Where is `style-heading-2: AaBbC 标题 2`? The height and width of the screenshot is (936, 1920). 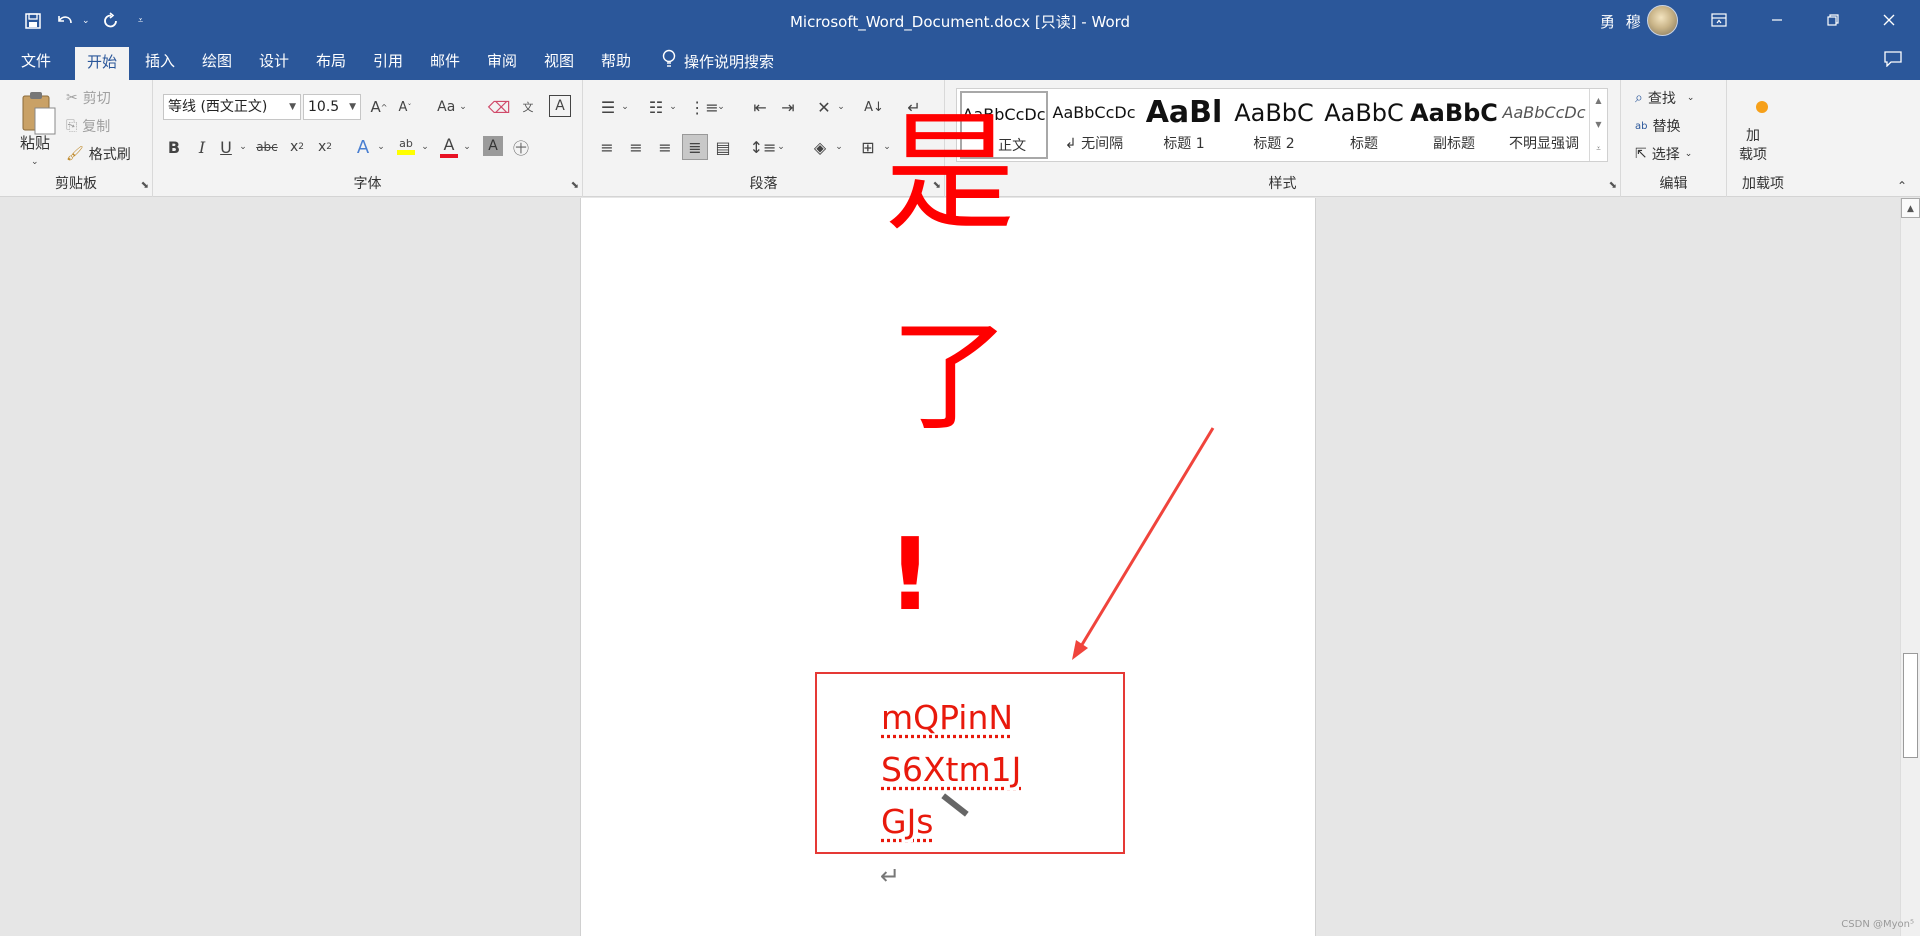 style-heading-2: AaBbC 标题 2 is located at coordinates (1274, 125).